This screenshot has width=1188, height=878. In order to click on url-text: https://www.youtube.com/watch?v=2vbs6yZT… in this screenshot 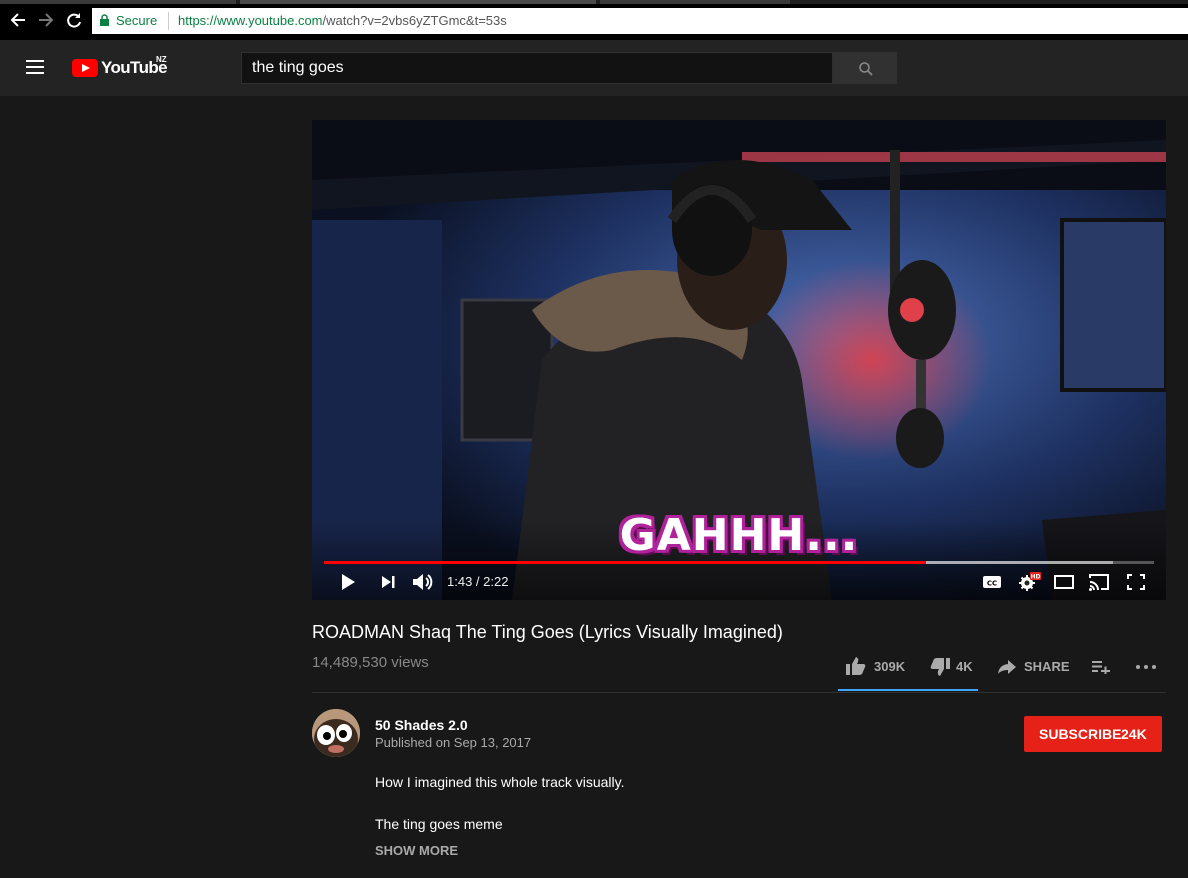, I will do `click(342, 20)`.